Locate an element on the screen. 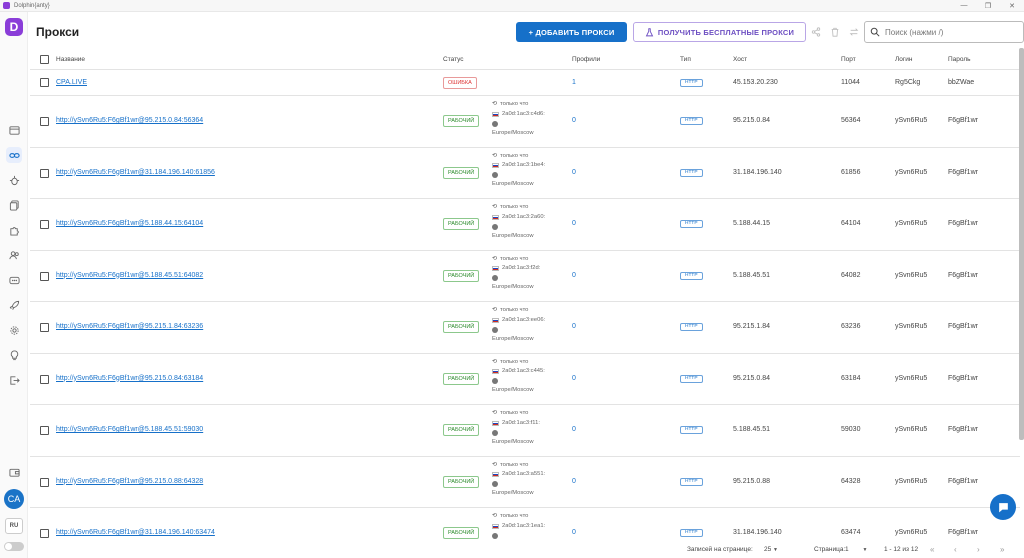 The width and height of the screenshot is (1024, 558). proxy-password: F6gBf1wr is located at coordinates (963, 532).